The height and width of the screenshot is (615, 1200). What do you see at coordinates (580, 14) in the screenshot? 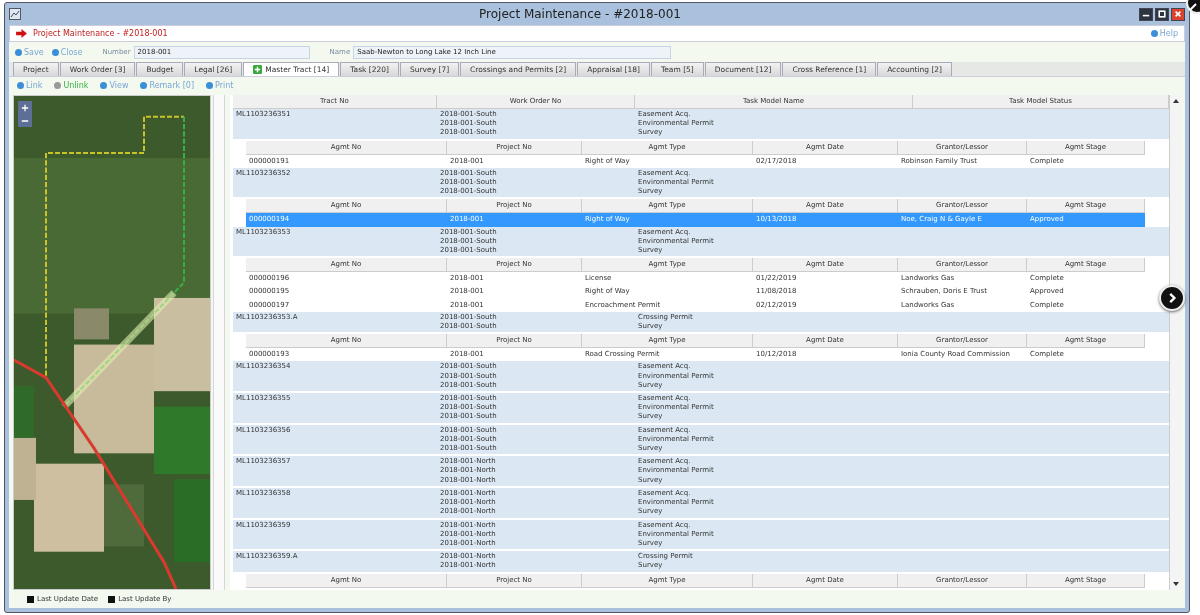
I see `window-title: Project Maintenance - #2018-001` at bounding box center [580, 14].